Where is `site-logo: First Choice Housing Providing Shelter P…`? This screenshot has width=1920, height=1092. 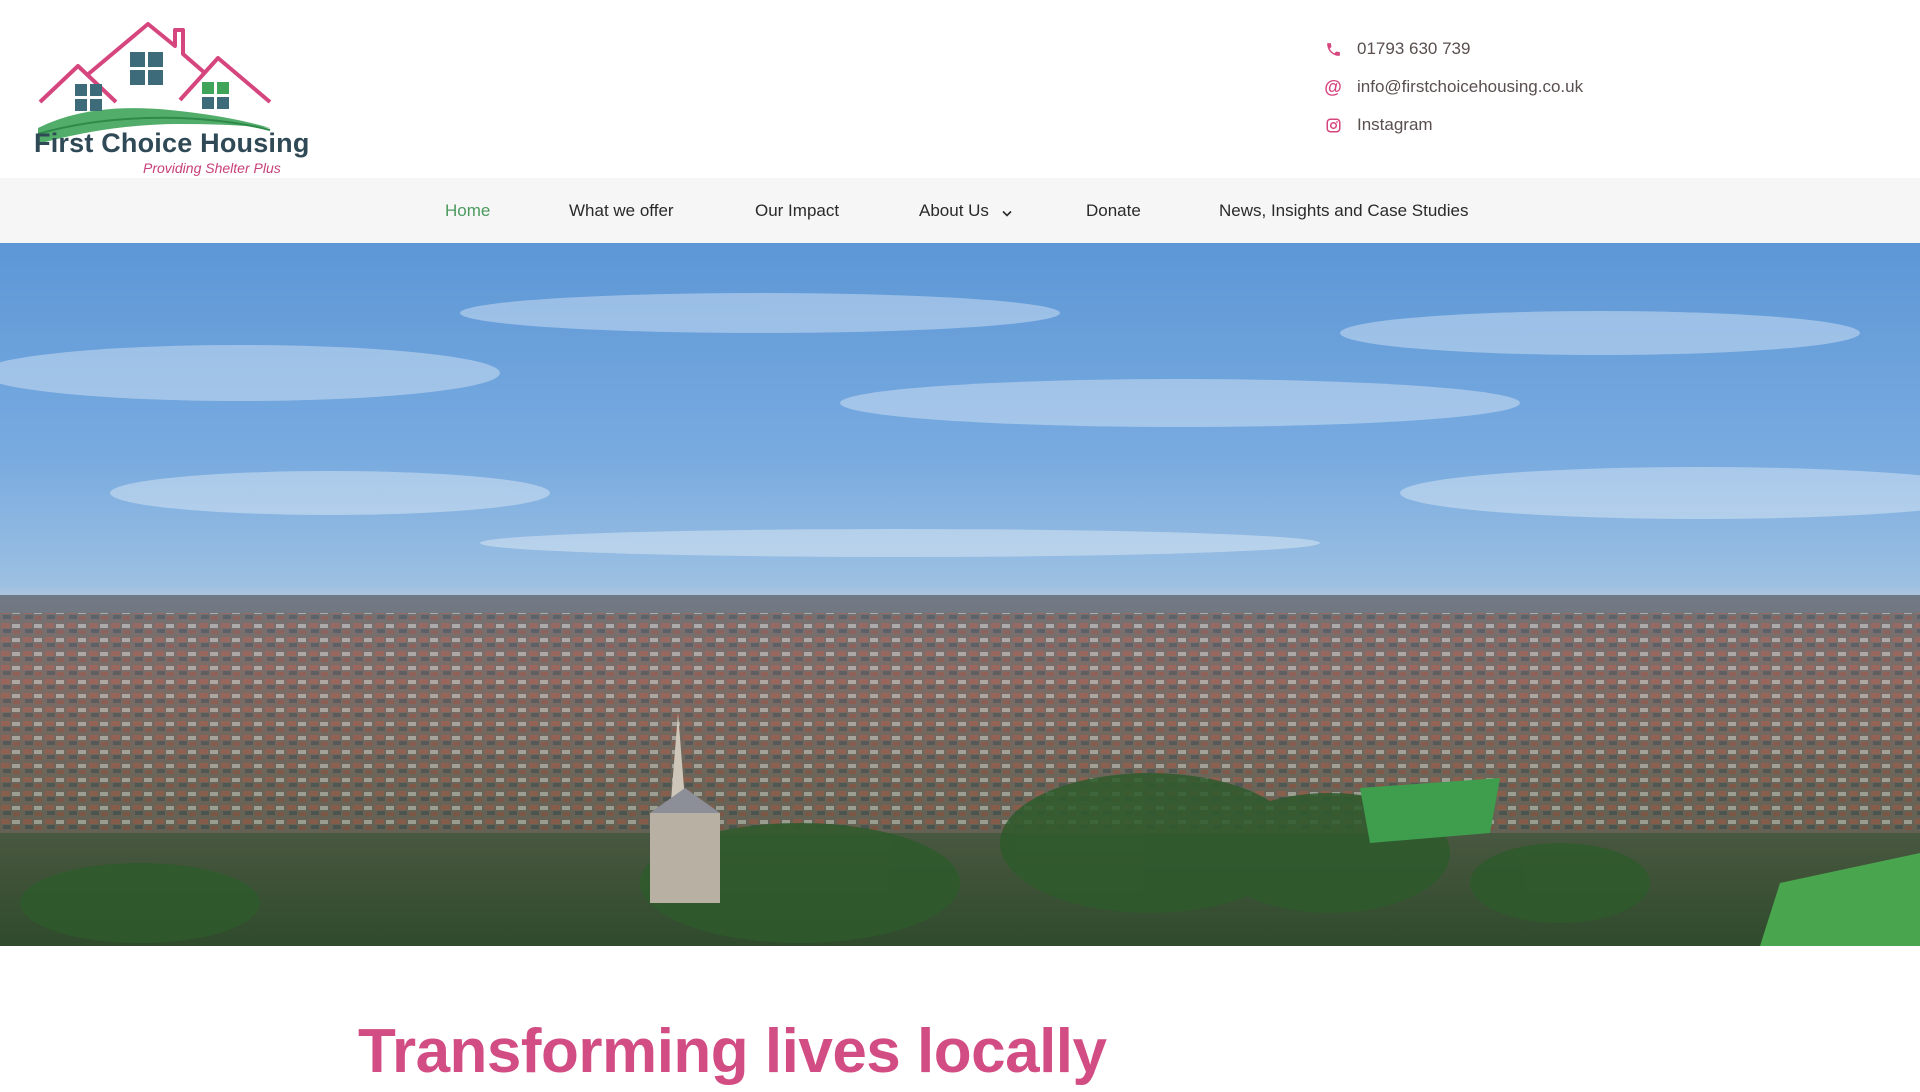
site-logo: First Choice Housing Providing Shelter P… is located at coordinates (169, 100).